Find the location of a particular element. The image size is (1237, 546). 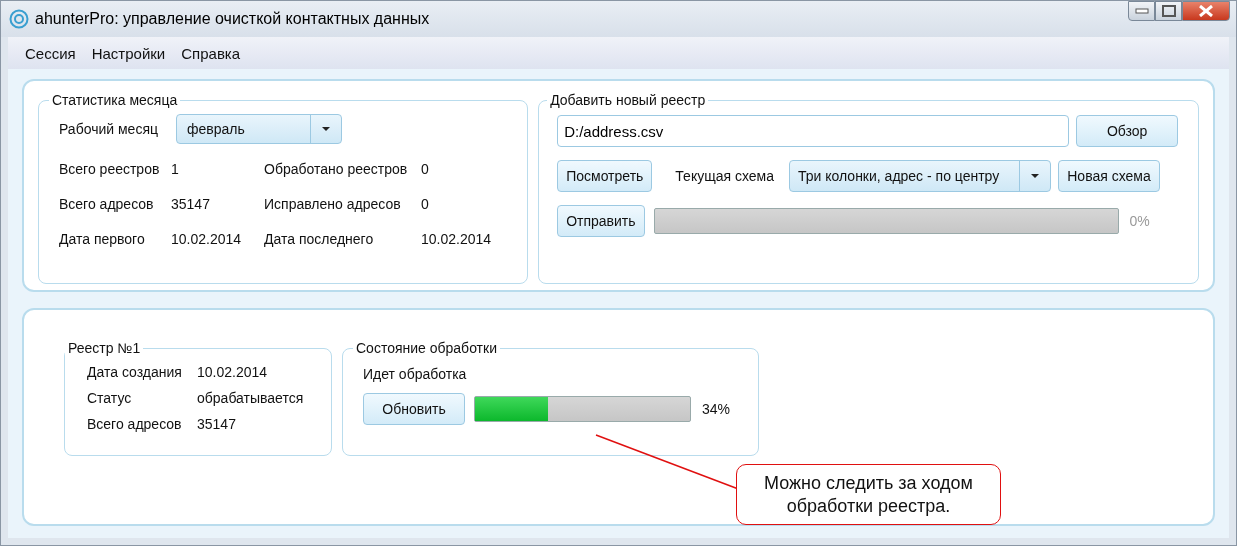

stat-label: Всего реестров is located at coordinates (110, 169).